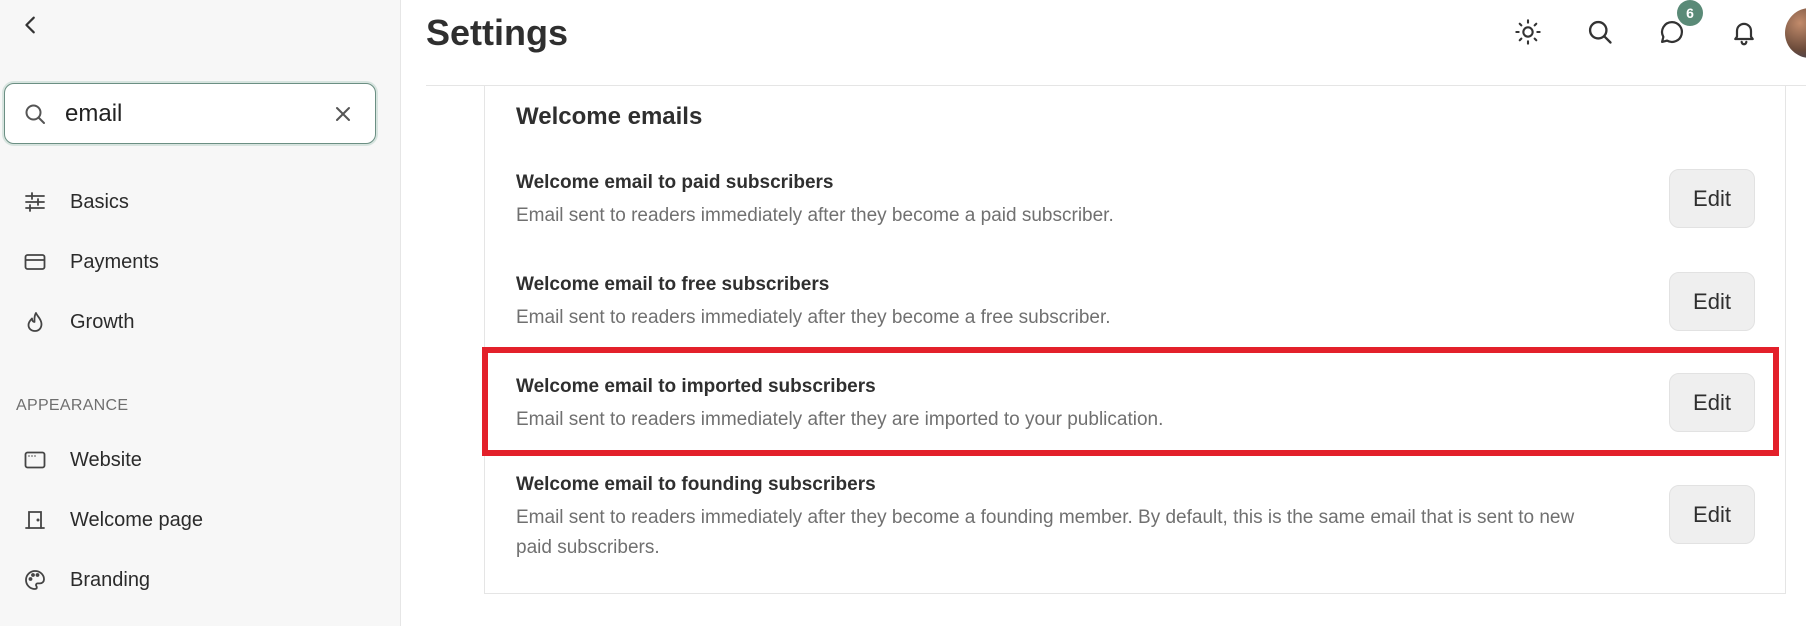 The width and height of the screenshot is (1806, 626). I want to click on edit-founding-welcome-button: Edit, so click(1712, 514).